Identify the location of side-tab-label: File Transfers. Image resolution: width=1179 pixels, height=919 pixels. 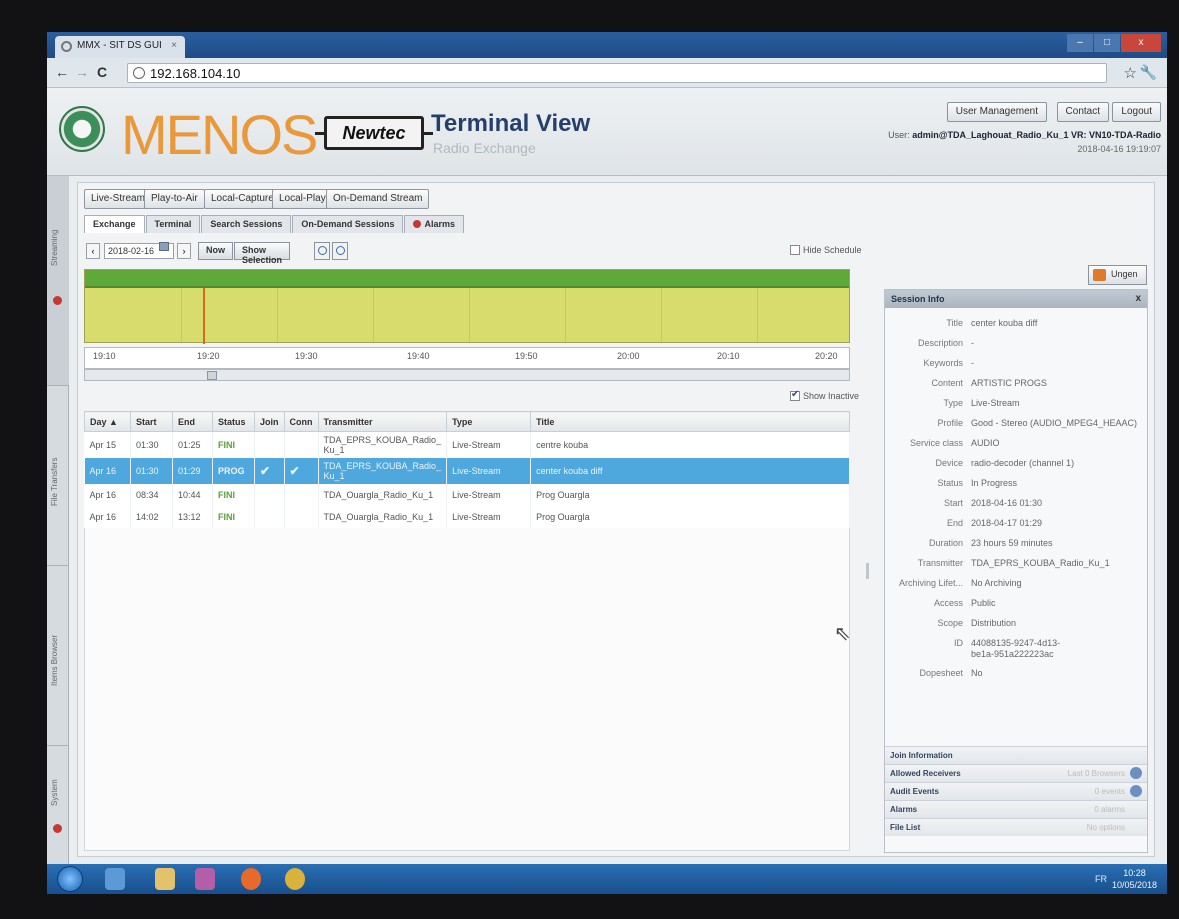
(54, 481).